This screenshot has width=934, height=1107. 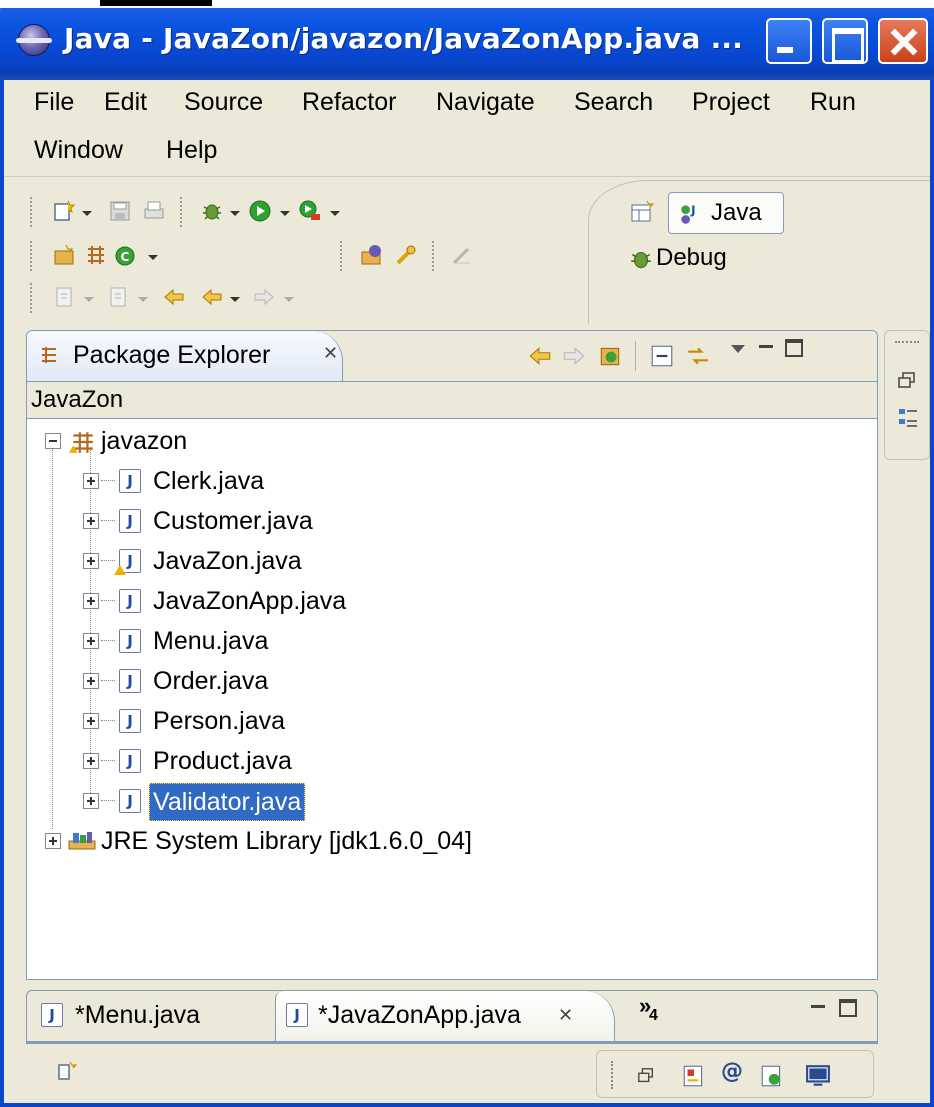 What do you see at coordinates (335, 213) in the screenshot?
I see `external-tools-dropdown-icon` at bounding box center [335, 213].